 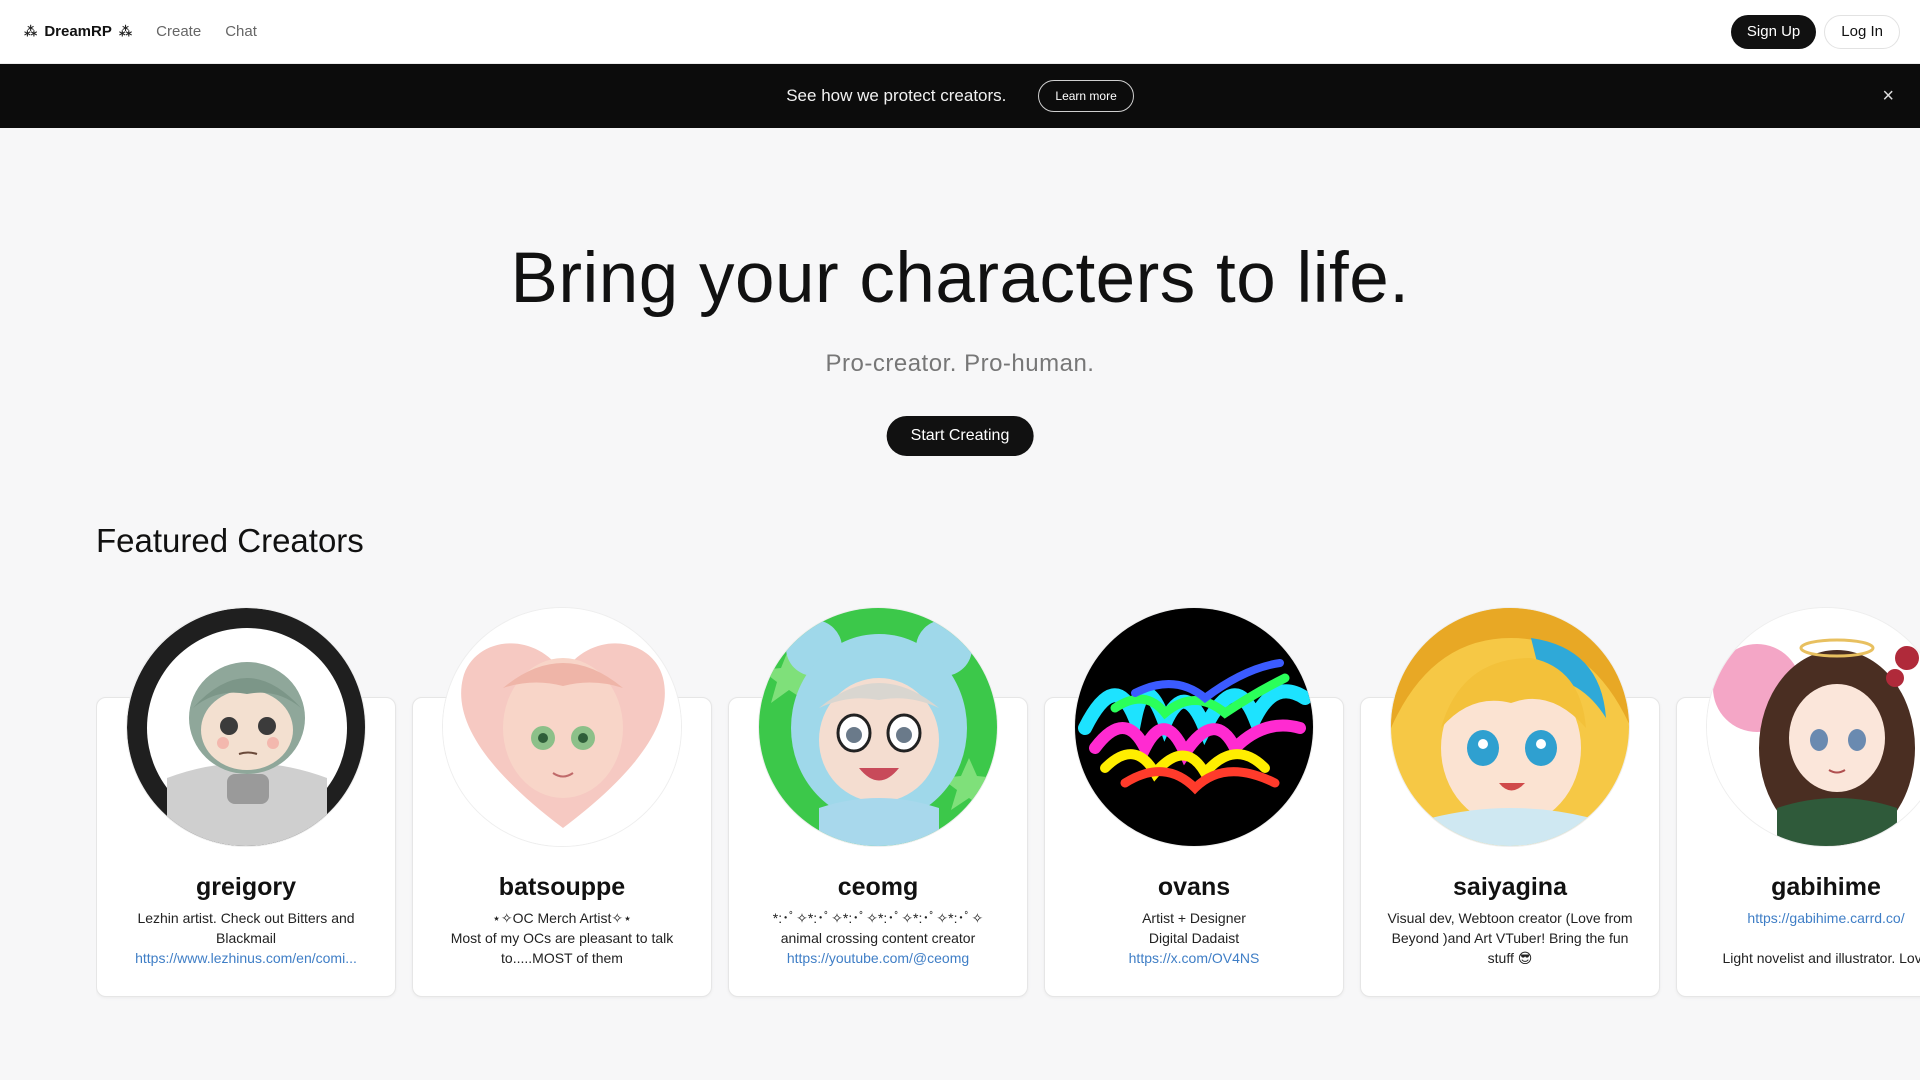 I want to click on creator-bio-line: ⋆✧OC Merch Artist✧⋆, so click(x=562, y=918).